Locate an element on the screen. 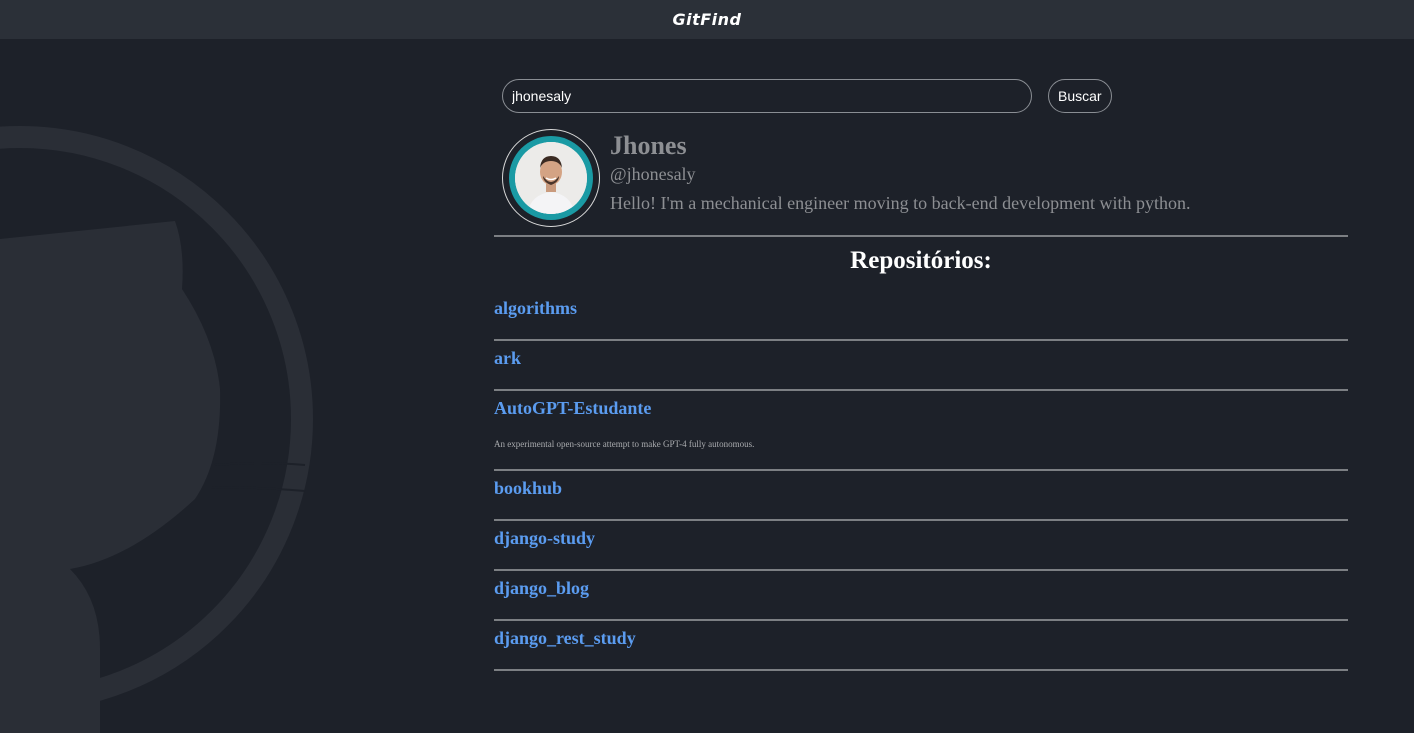  list-item: django-study is located at coordinates (921, 546).